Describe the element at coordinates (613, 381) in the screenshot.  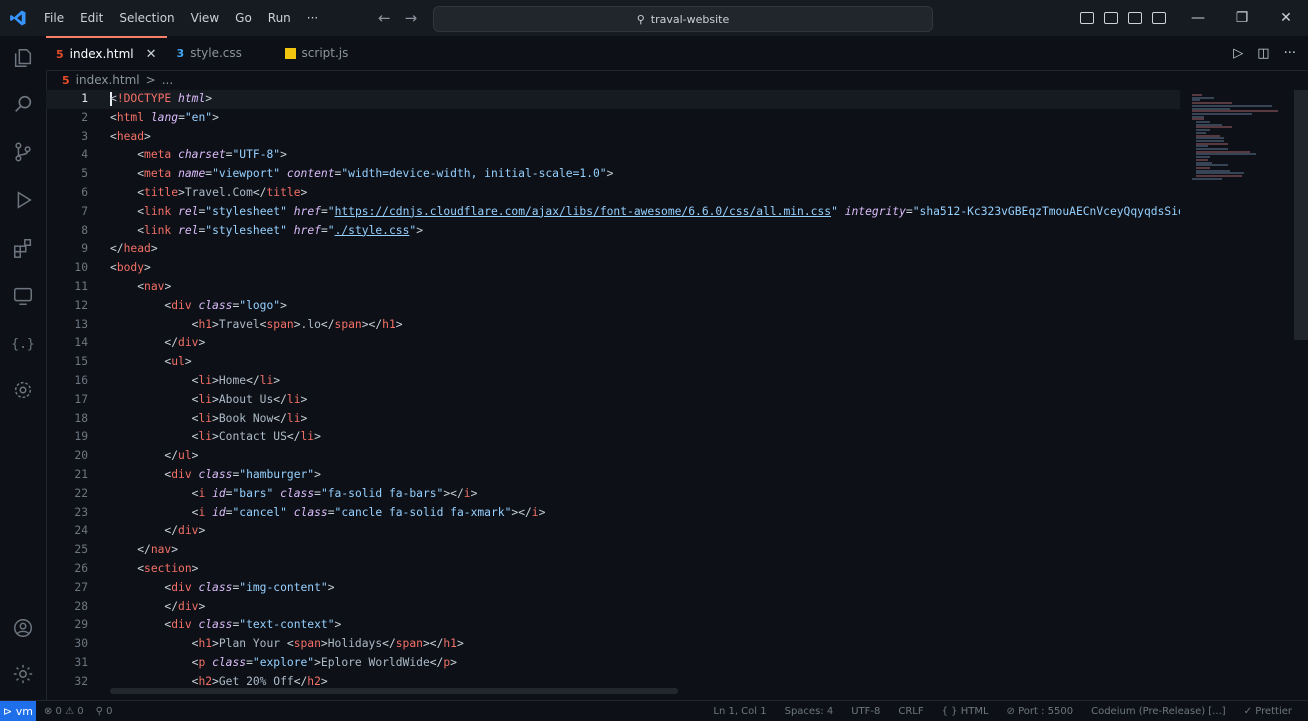
I see `code-line: 16 <li>Home</li>` at that location.